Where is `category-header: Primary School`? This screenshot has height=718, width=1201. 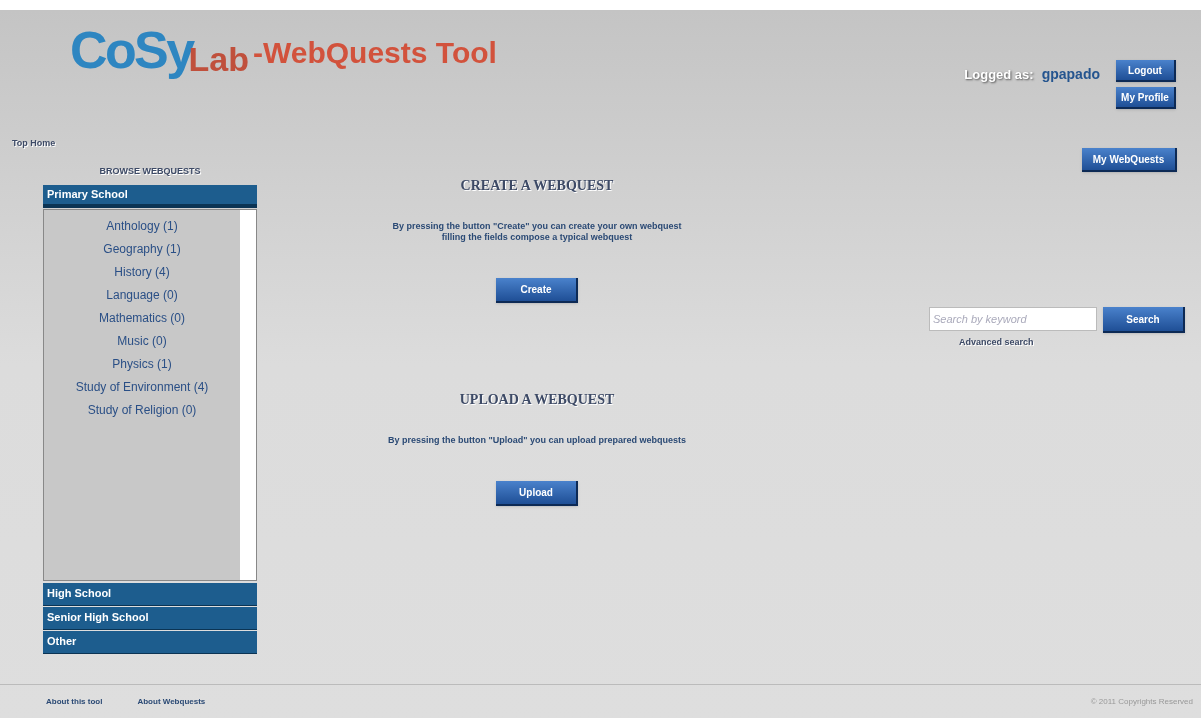
category-header: Primary School is located at coordinates (150, 196).